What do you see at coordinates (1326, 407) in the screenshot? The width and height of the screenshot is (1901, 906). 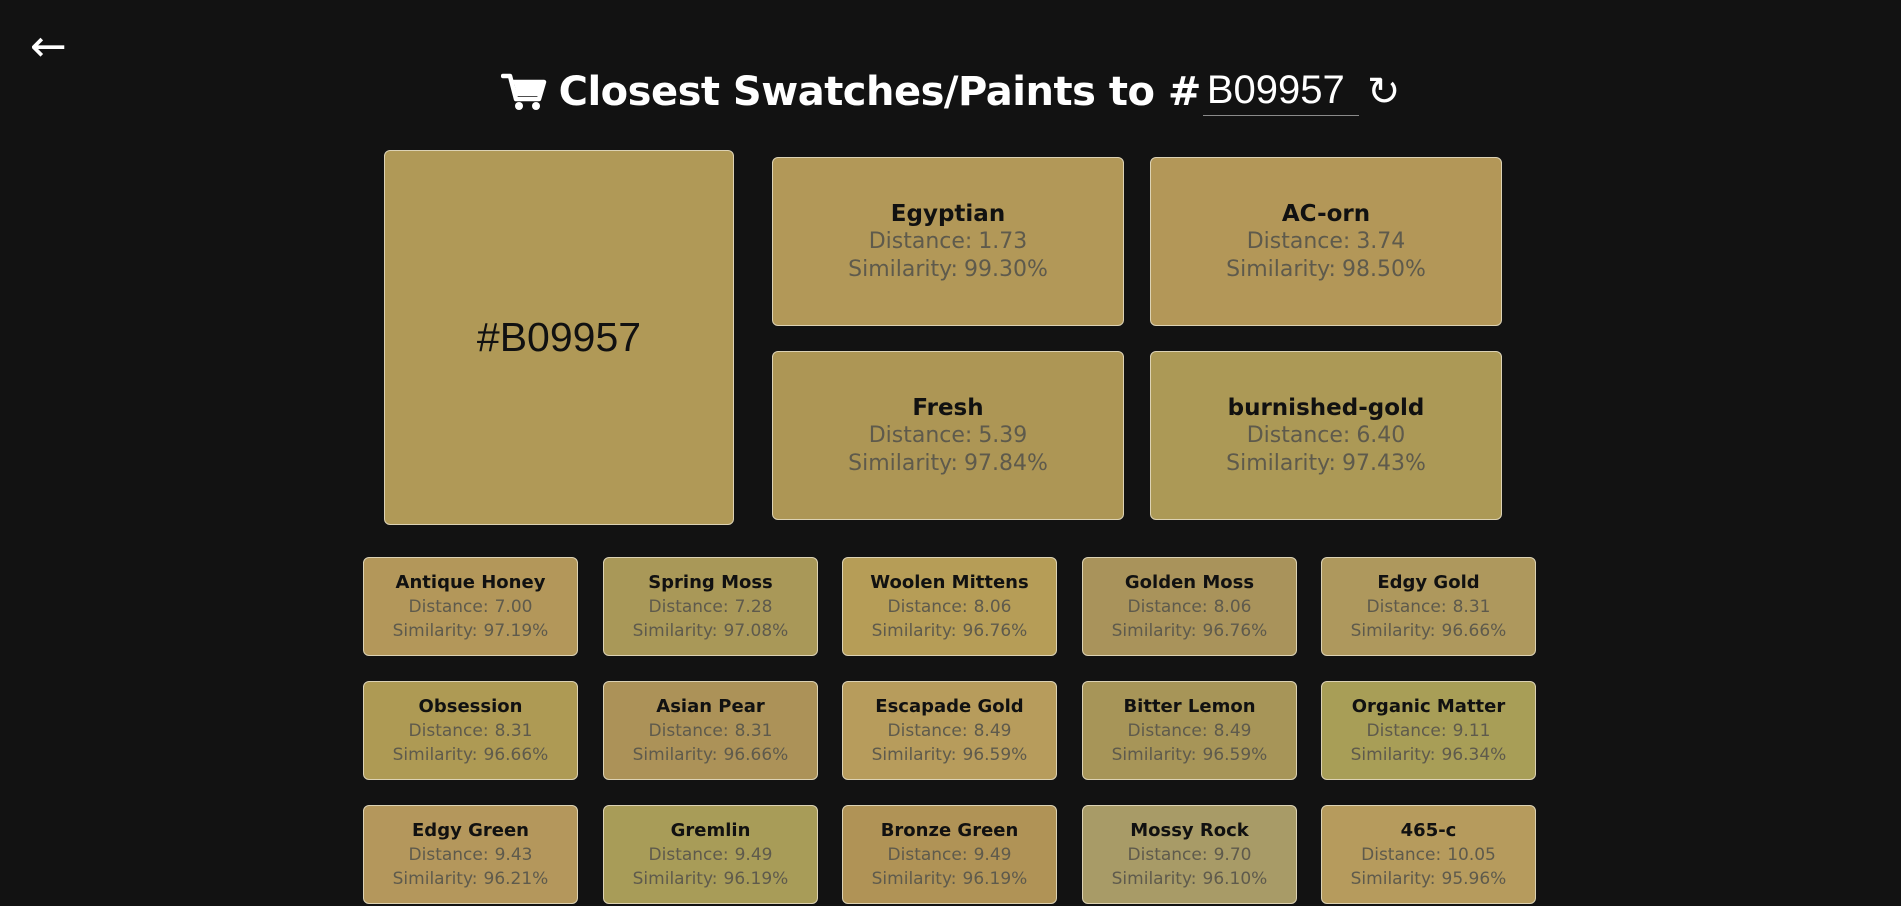 I see `match-name: burnished-gold` at bounding box center [1326, 407].